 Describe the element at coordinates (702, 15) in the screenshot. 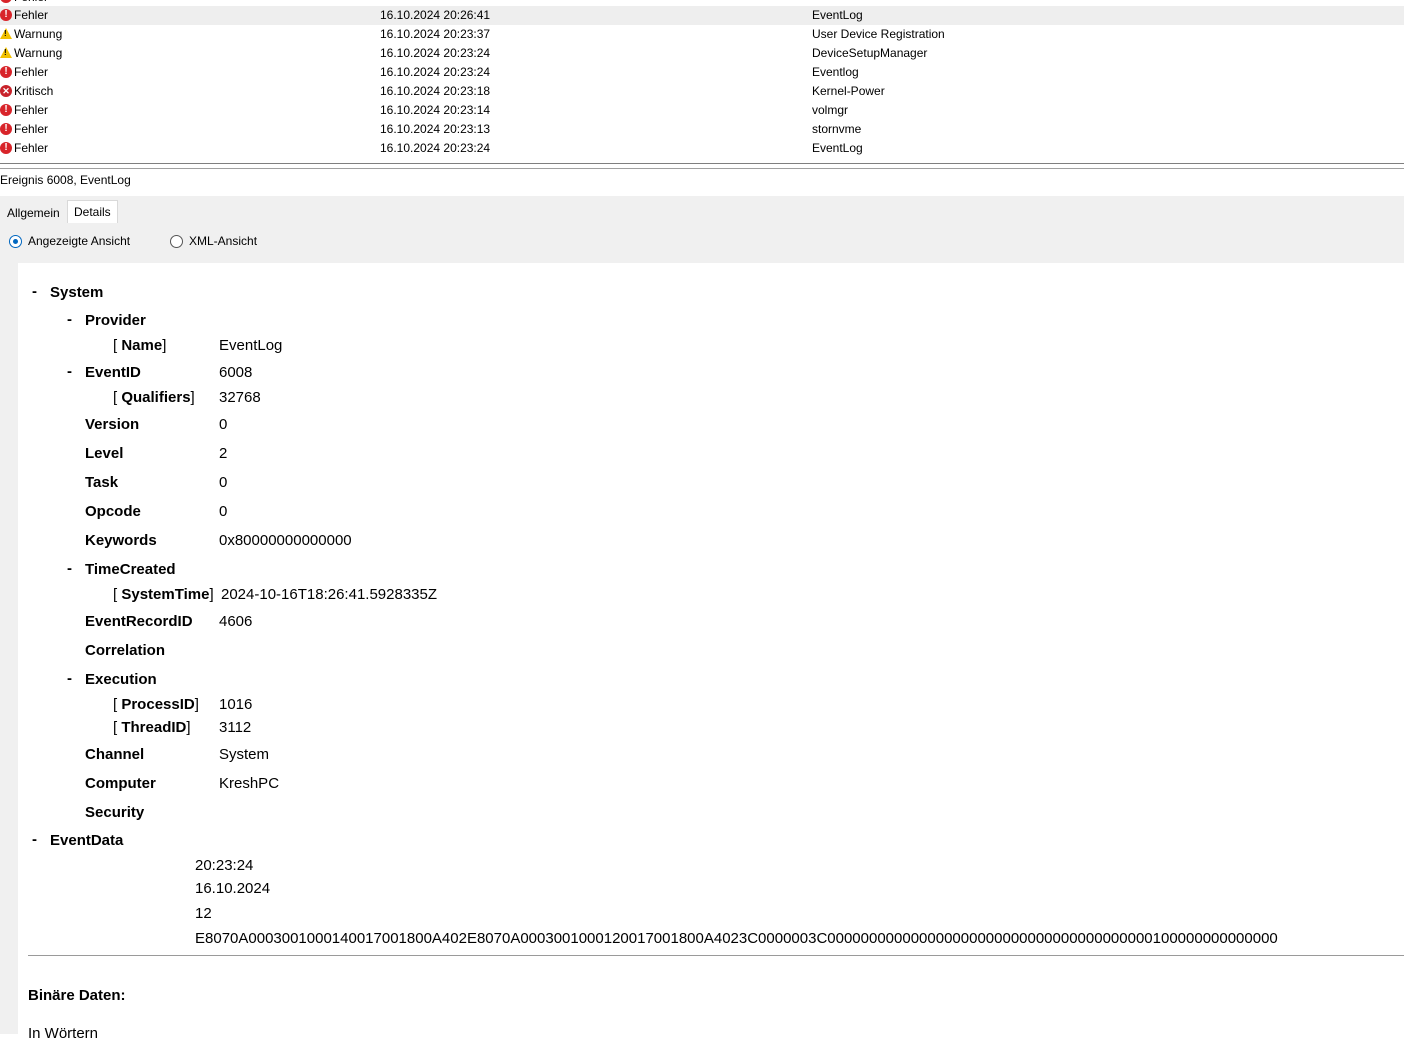

I see `event-row: ! Fehler 16.10.2024 20:26:41 EventLog` at that location.